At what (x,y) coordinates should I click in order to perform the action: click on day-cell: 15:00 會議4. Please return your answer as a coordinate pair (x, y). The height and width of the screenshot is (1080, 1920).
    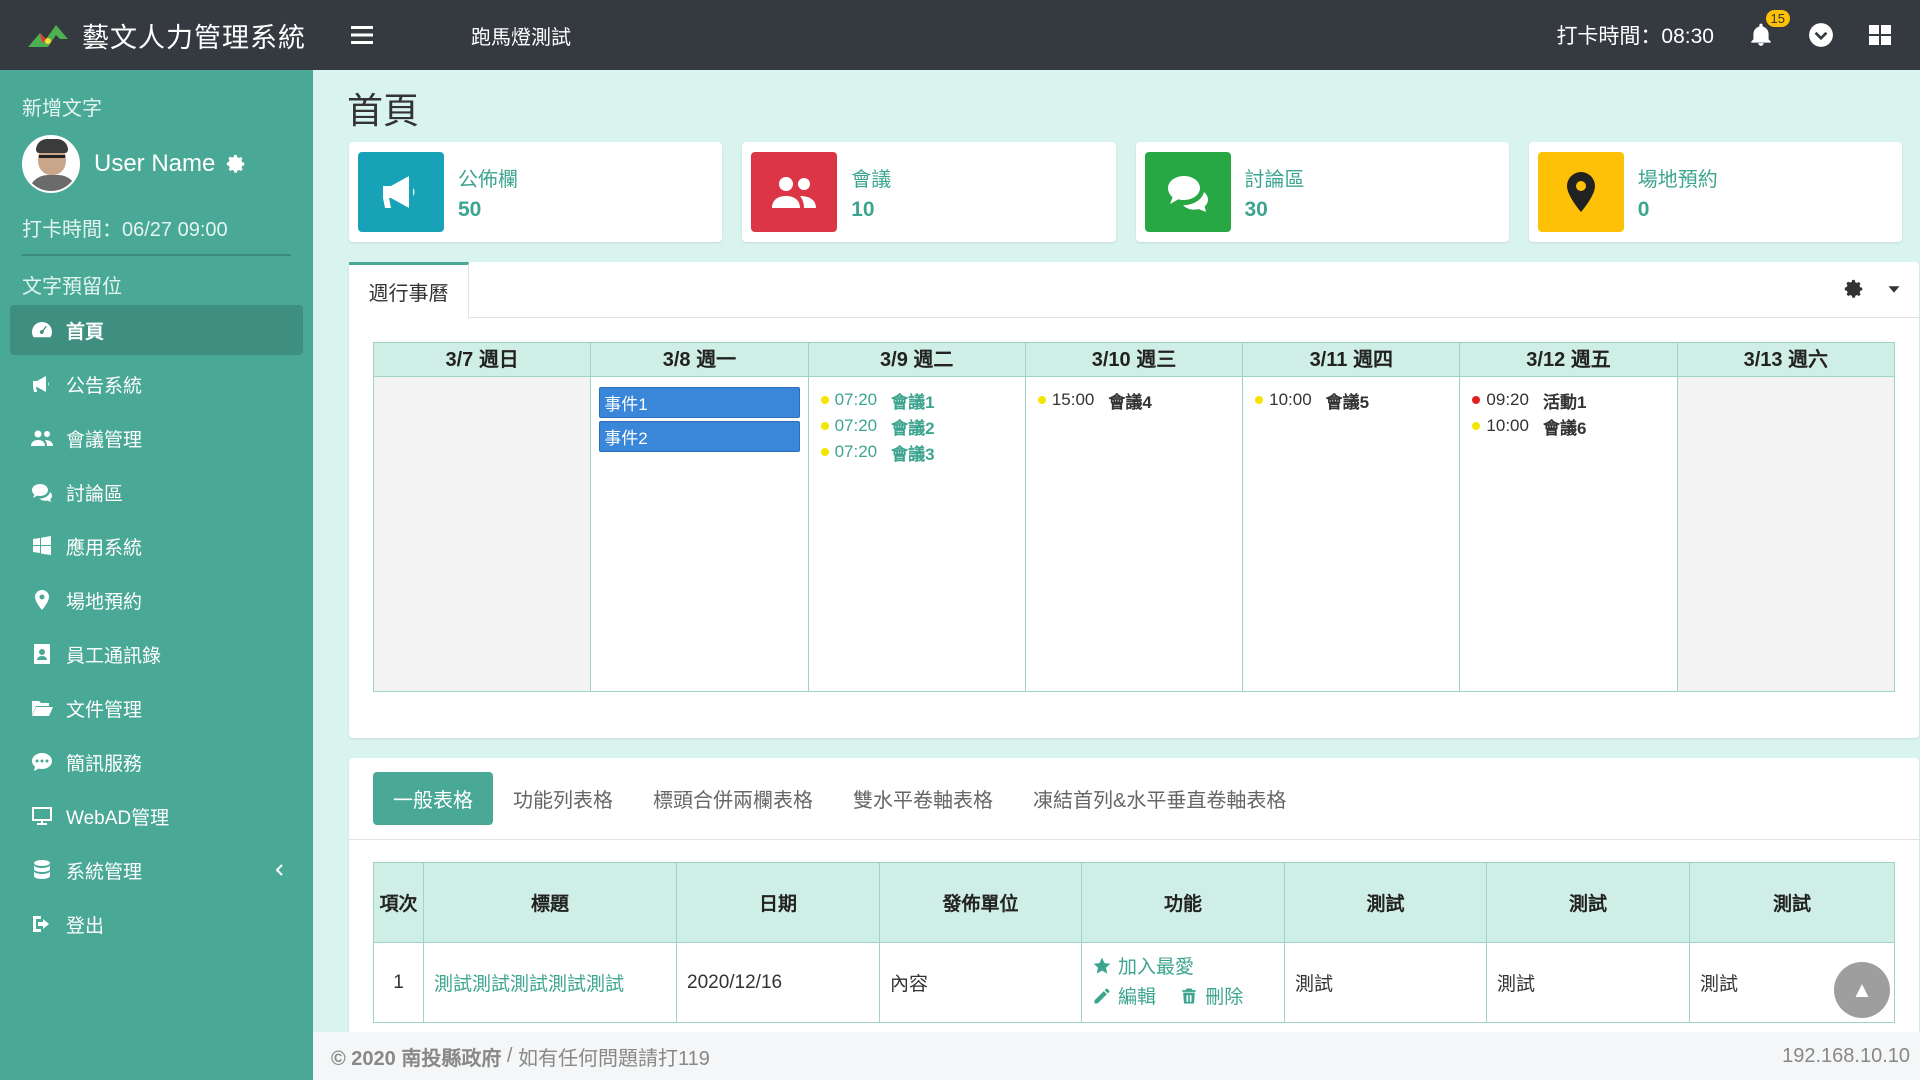
    Looking at the image, I should click on (1134, 534).